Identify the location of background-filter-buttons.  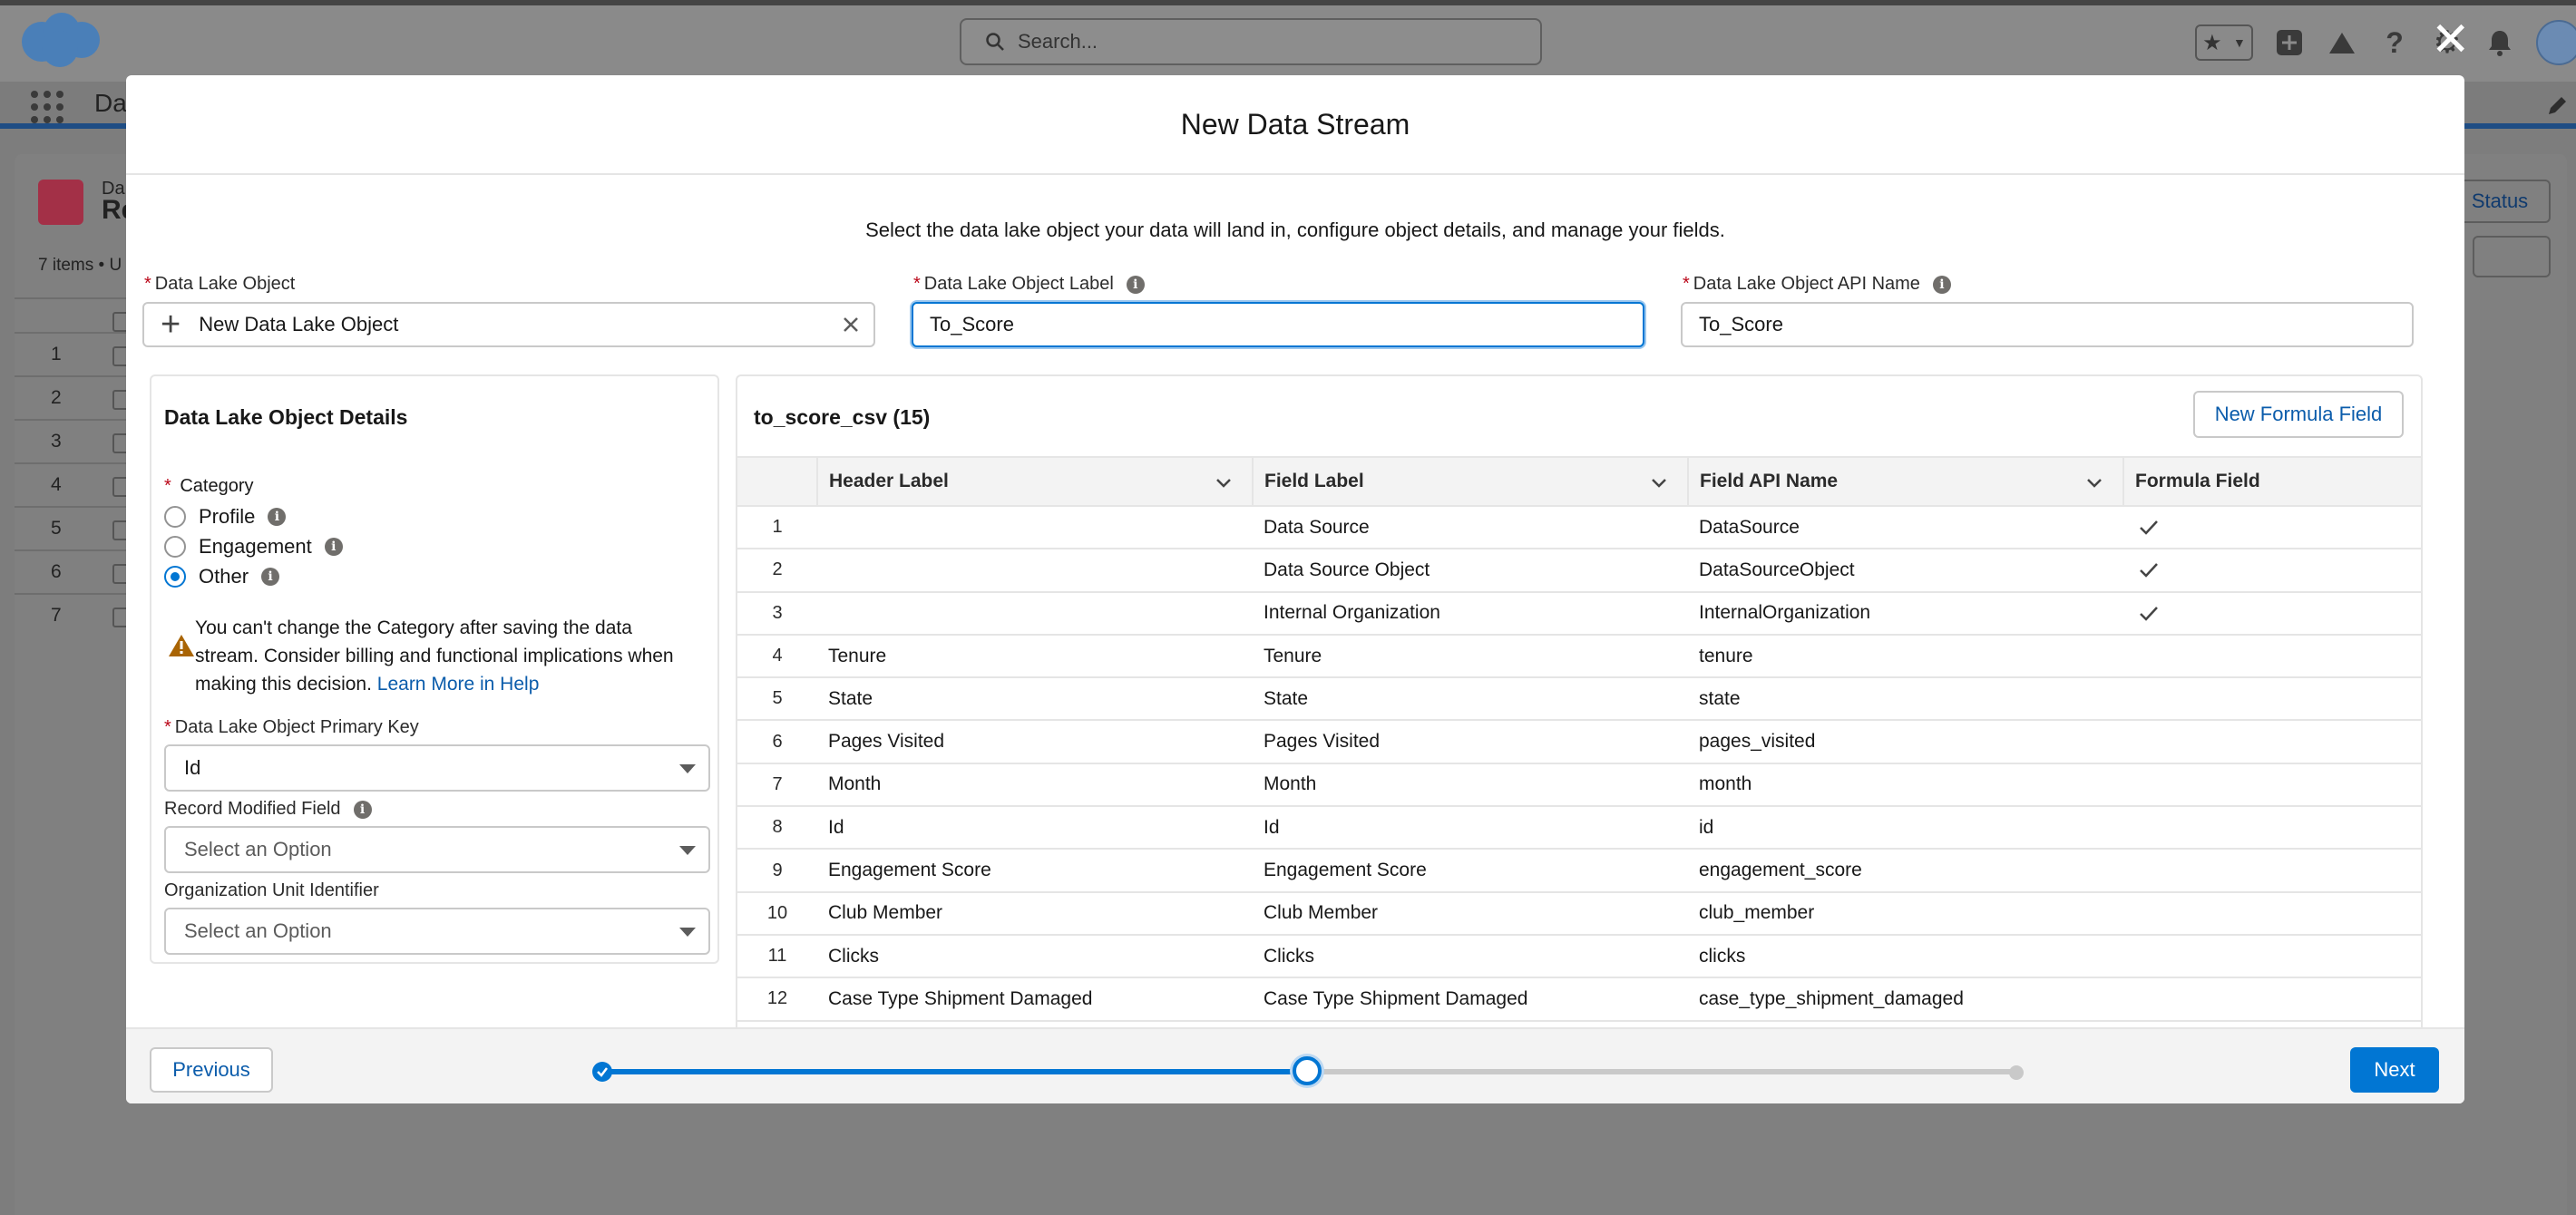
(2512, 256).